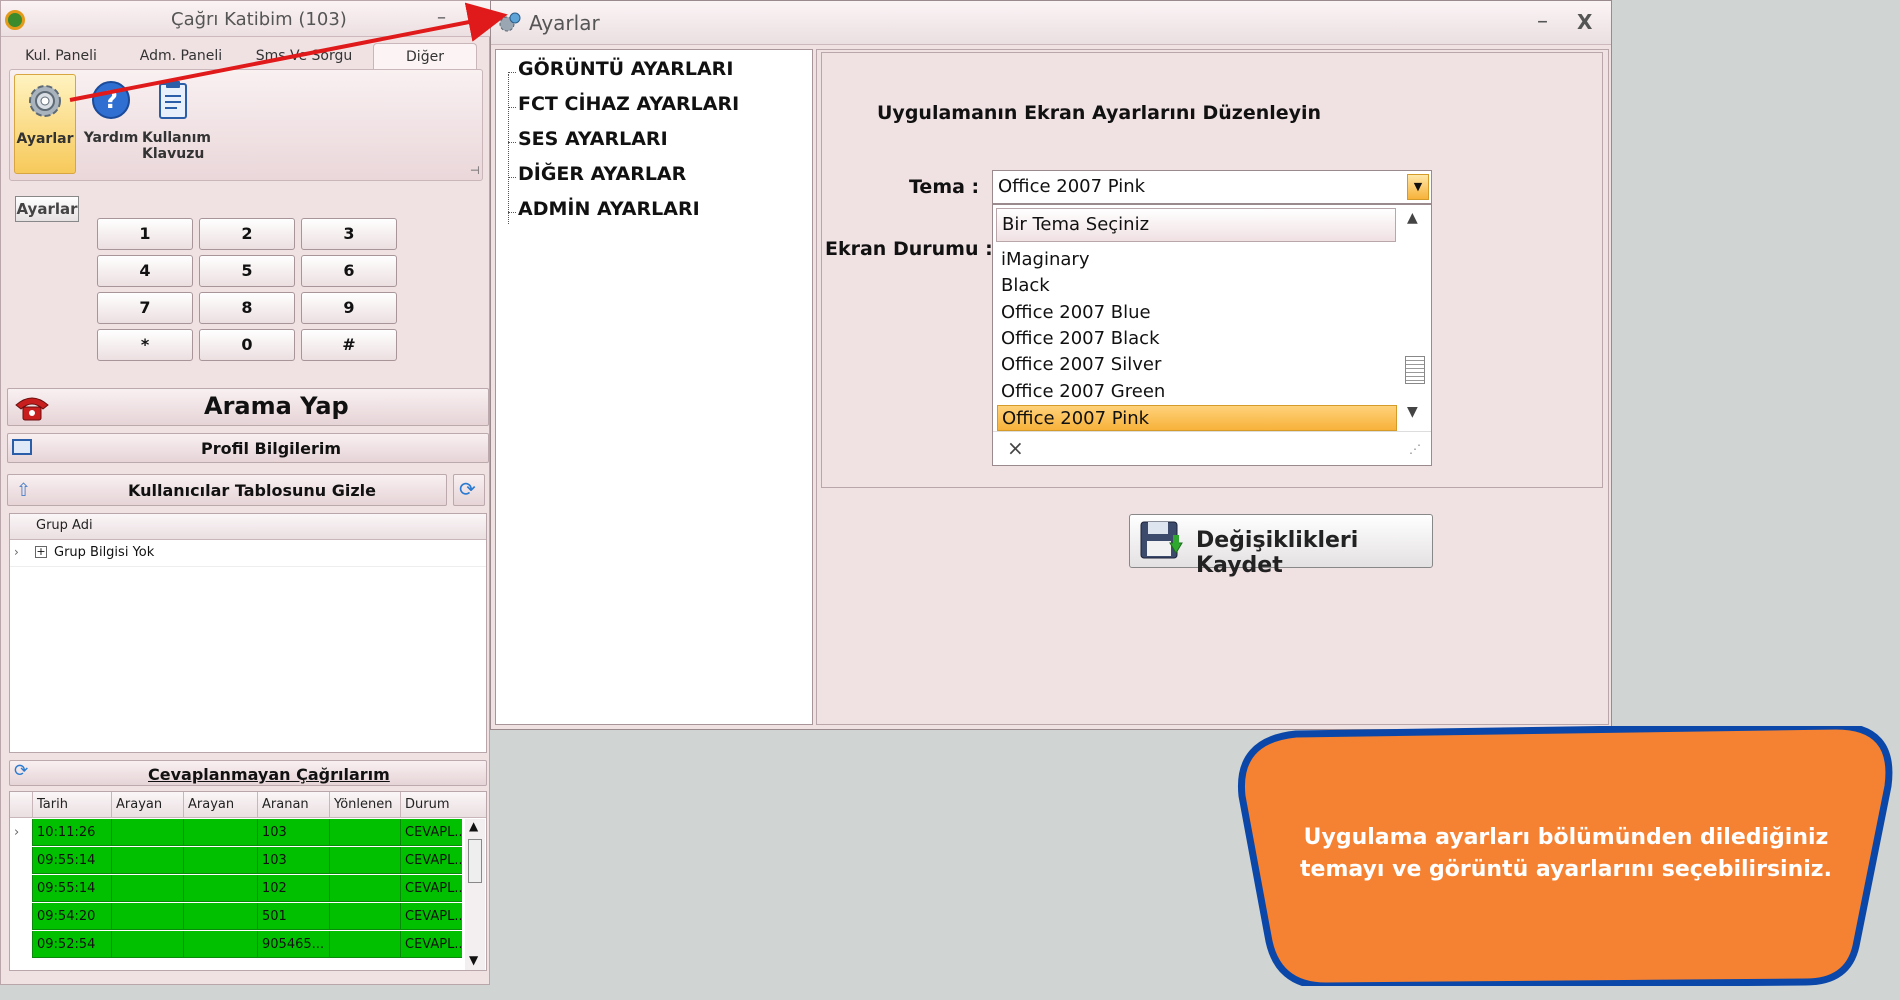 Image resolution: width=1900 pixels, height=1000 pixels. I want to click on pointer-arrow, so click(288, 52).